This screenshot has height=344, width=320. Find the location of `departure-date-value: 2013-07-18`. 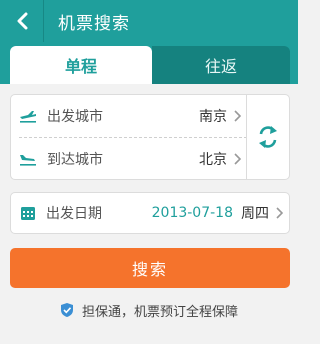

departure-date-value: 2013-07-18 is located at coordinates (192, 213).